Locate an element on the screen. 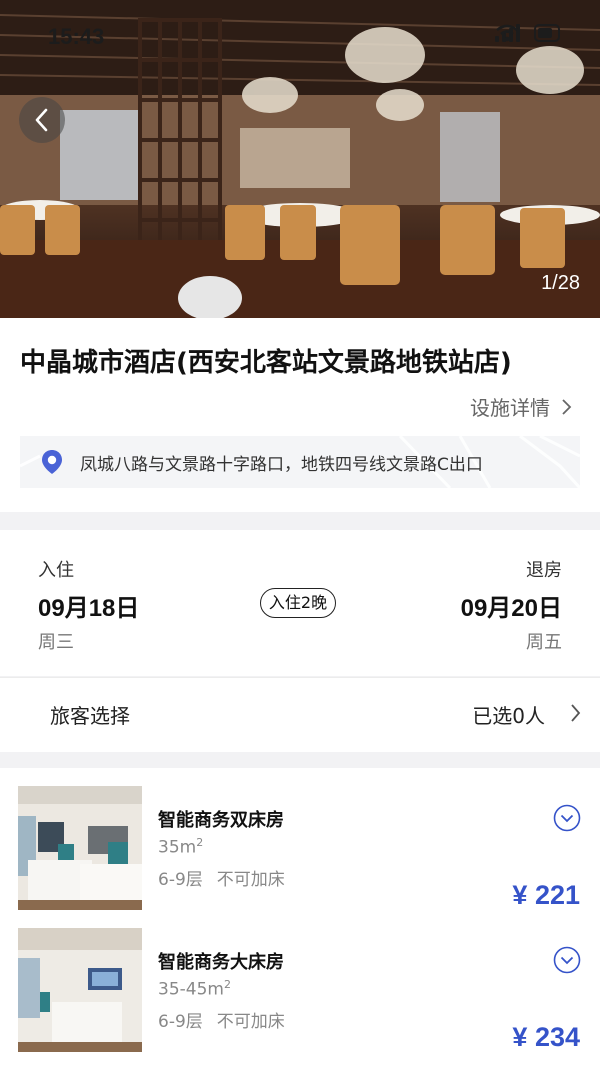 The height and width of the screenshot is (1067, 600). checkout-weekday: 周五 is located at coordinates (544, 642).